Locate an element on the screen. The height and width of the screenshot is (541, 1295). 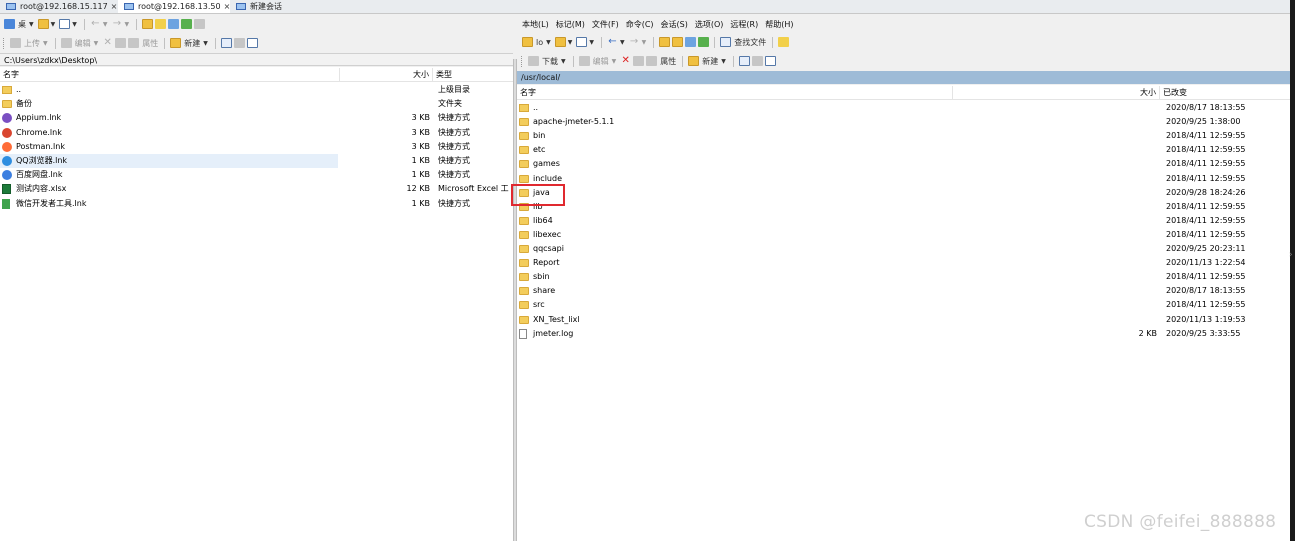
file-size: 3 KB is located at coordinates (420, 118).